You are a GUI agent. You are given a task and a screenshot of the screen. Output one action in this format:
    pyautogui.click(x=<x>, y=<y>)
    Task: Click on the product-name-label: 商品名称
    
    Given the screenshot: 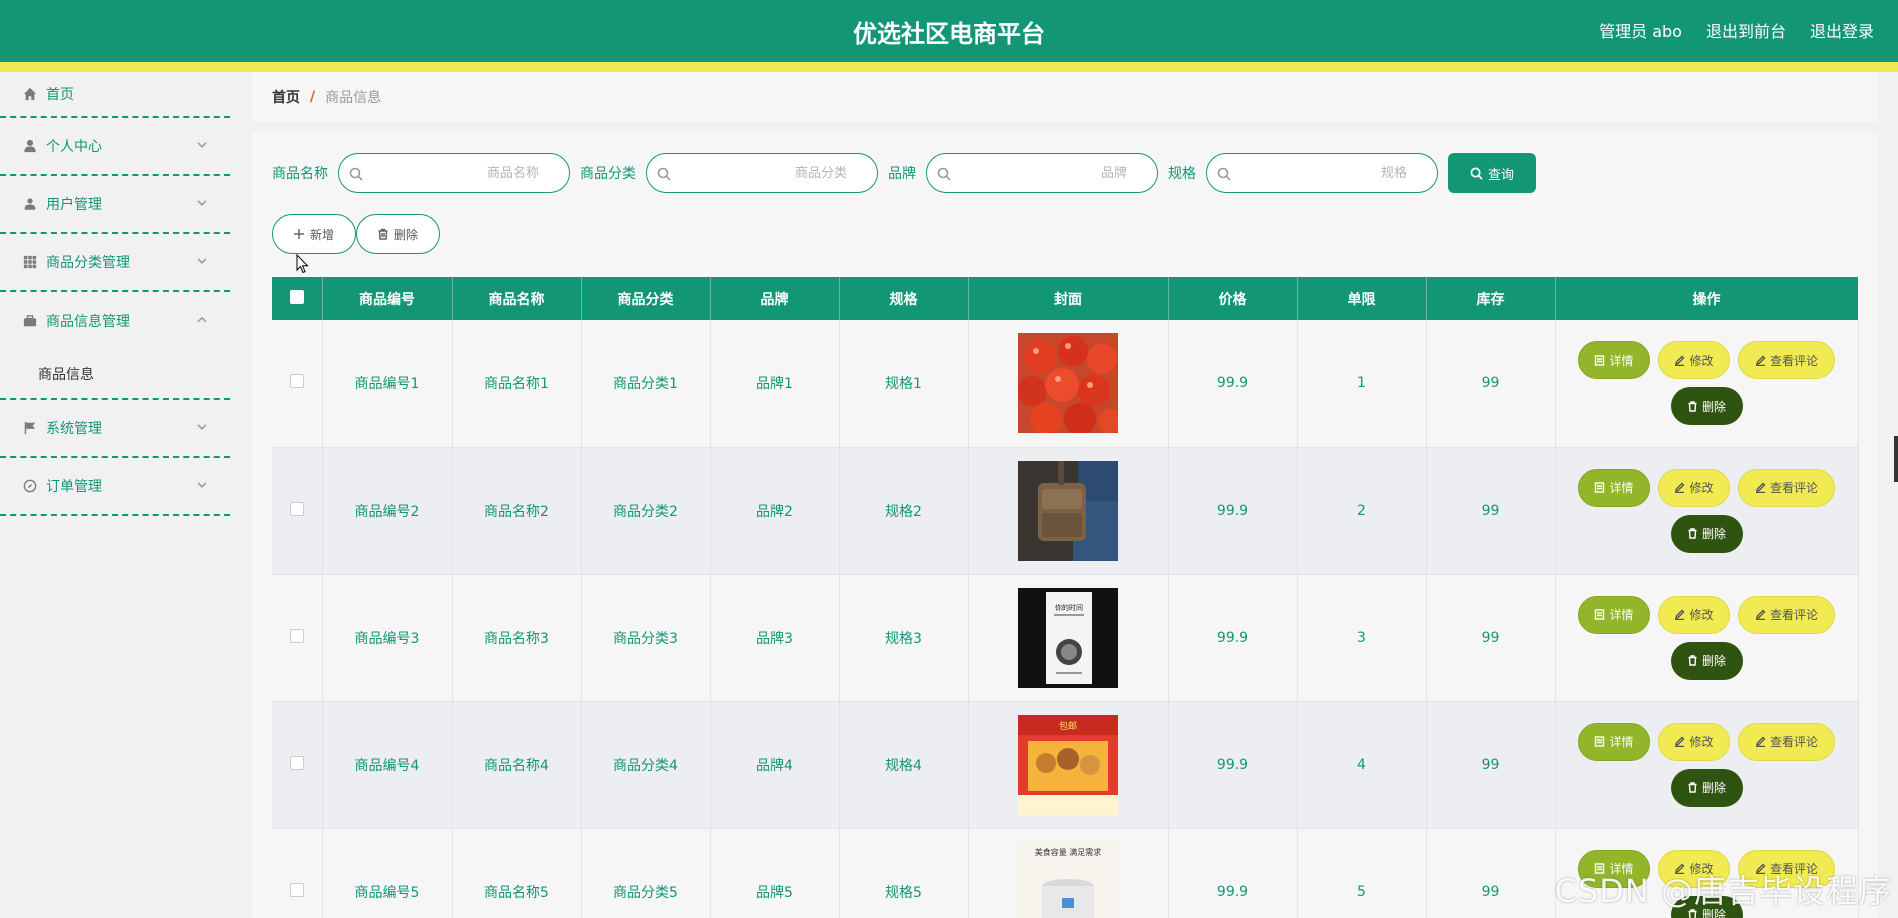 What is the action you would take?
    pyautogui.click(x=300, y=174)
    